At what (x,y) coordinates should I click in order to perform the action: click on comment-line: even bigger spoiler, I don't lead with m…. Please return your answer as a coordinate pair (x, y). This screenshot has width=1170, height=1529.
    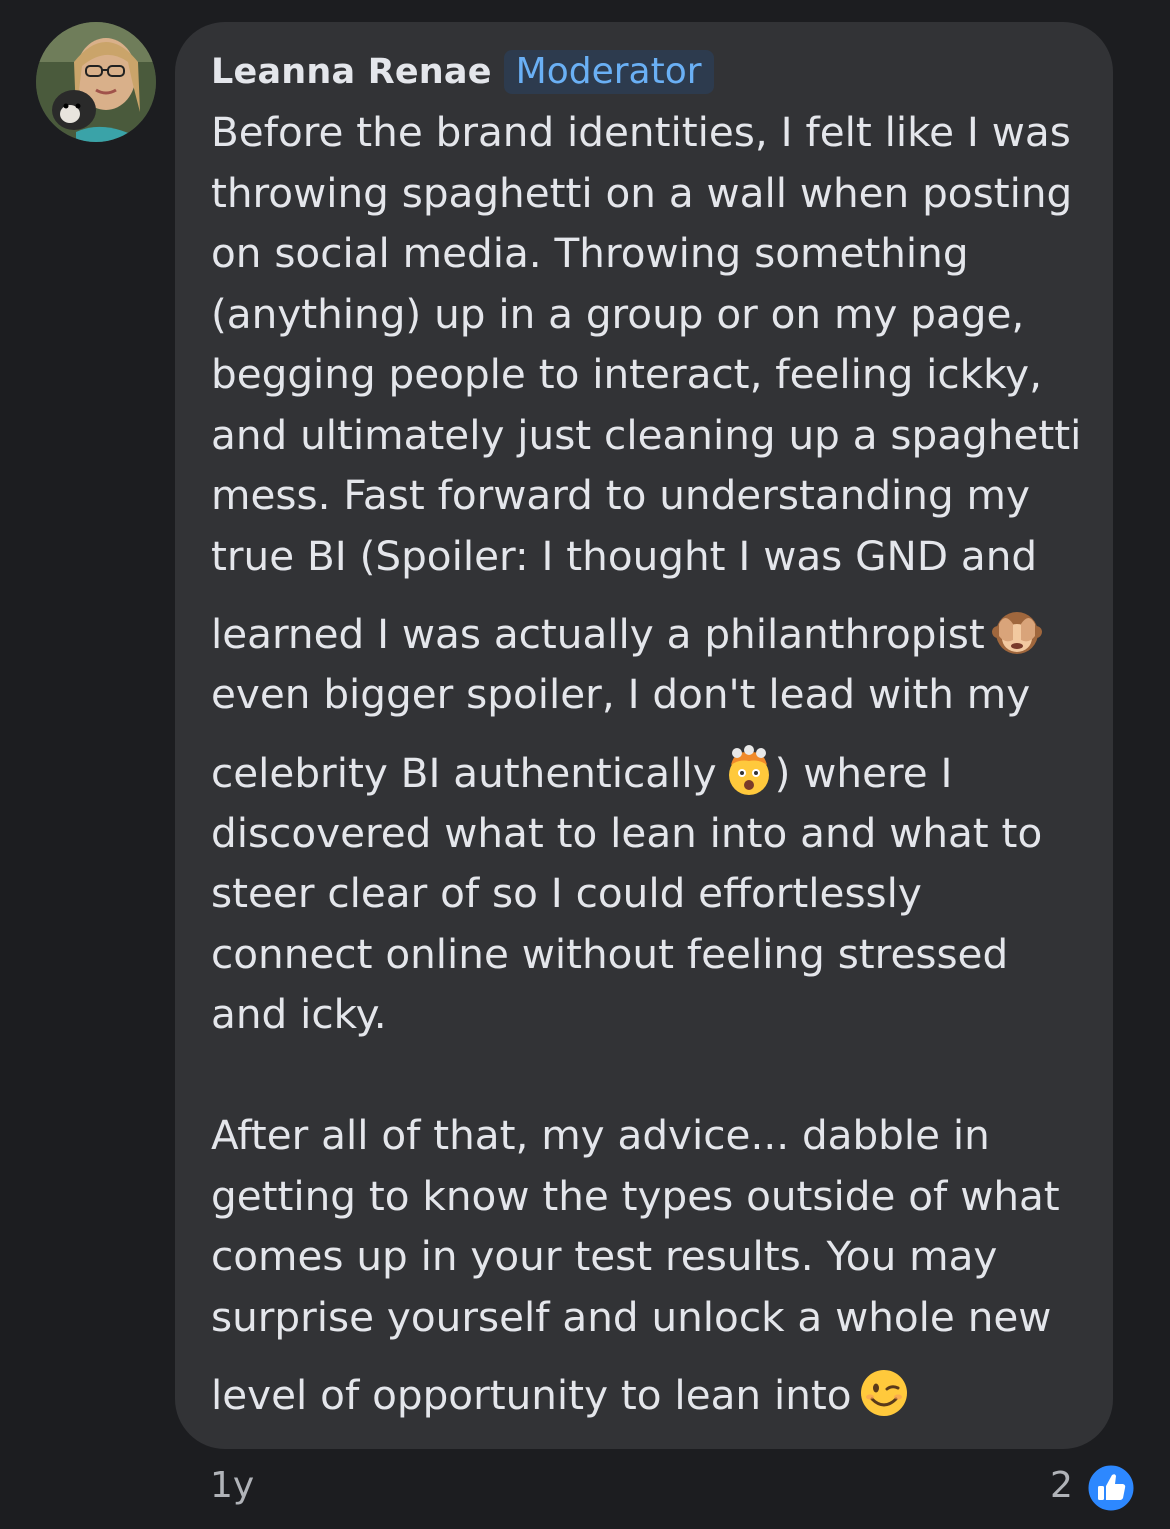
    Looking at the image, I should click on (621, 694).